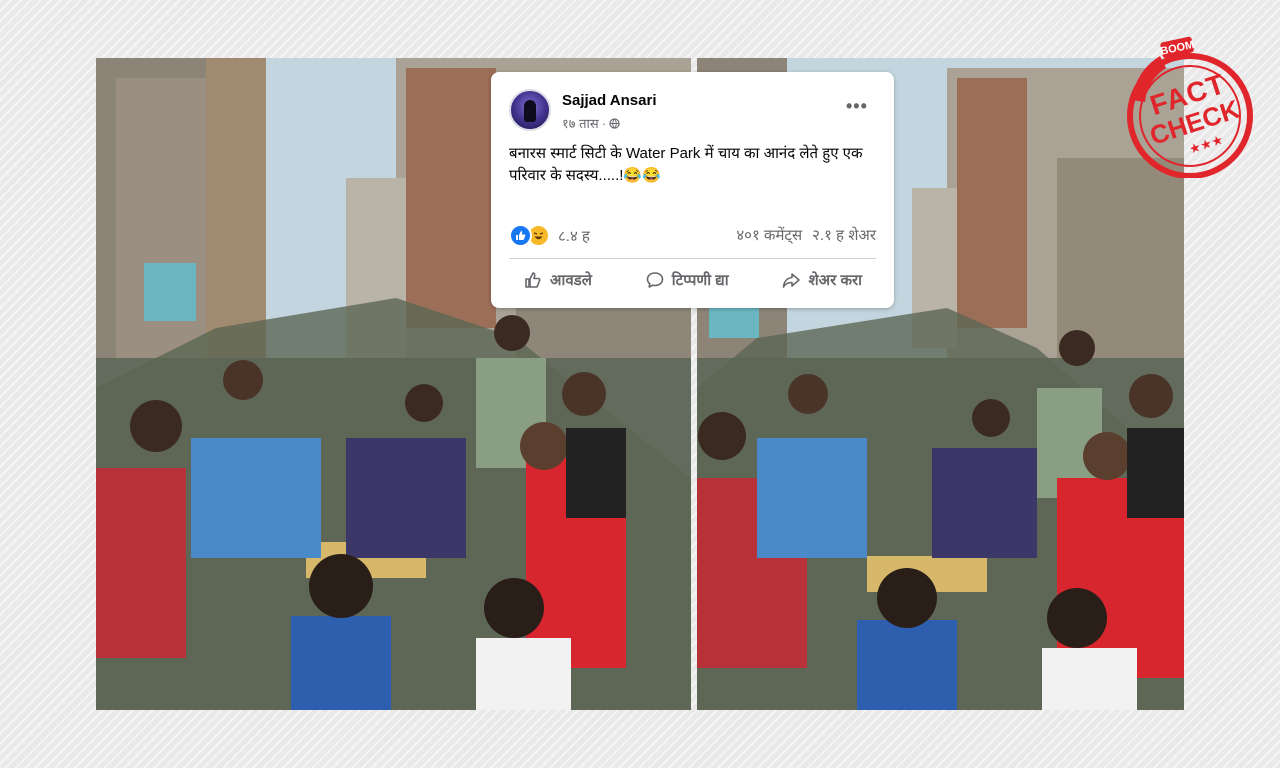 This screenshot has height=768, width=1280. Describe the element at coordinates (580, 123) in the screenshot. I see `post-time: १७ तास` at that location.